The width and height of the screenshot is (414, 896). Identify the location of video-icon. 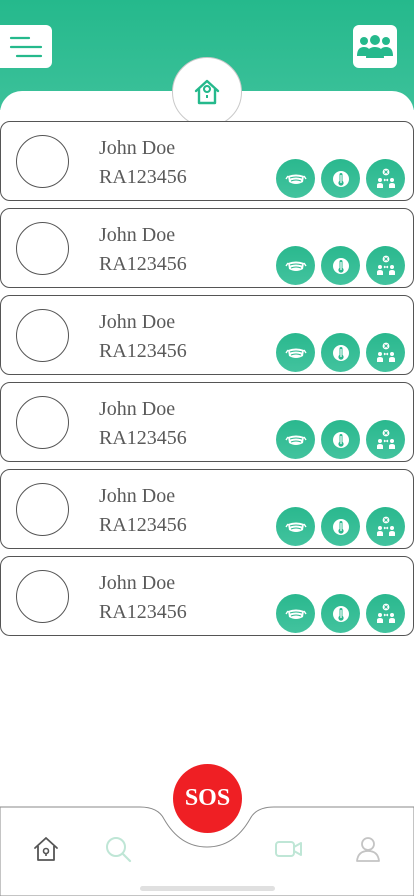
(288, 849).